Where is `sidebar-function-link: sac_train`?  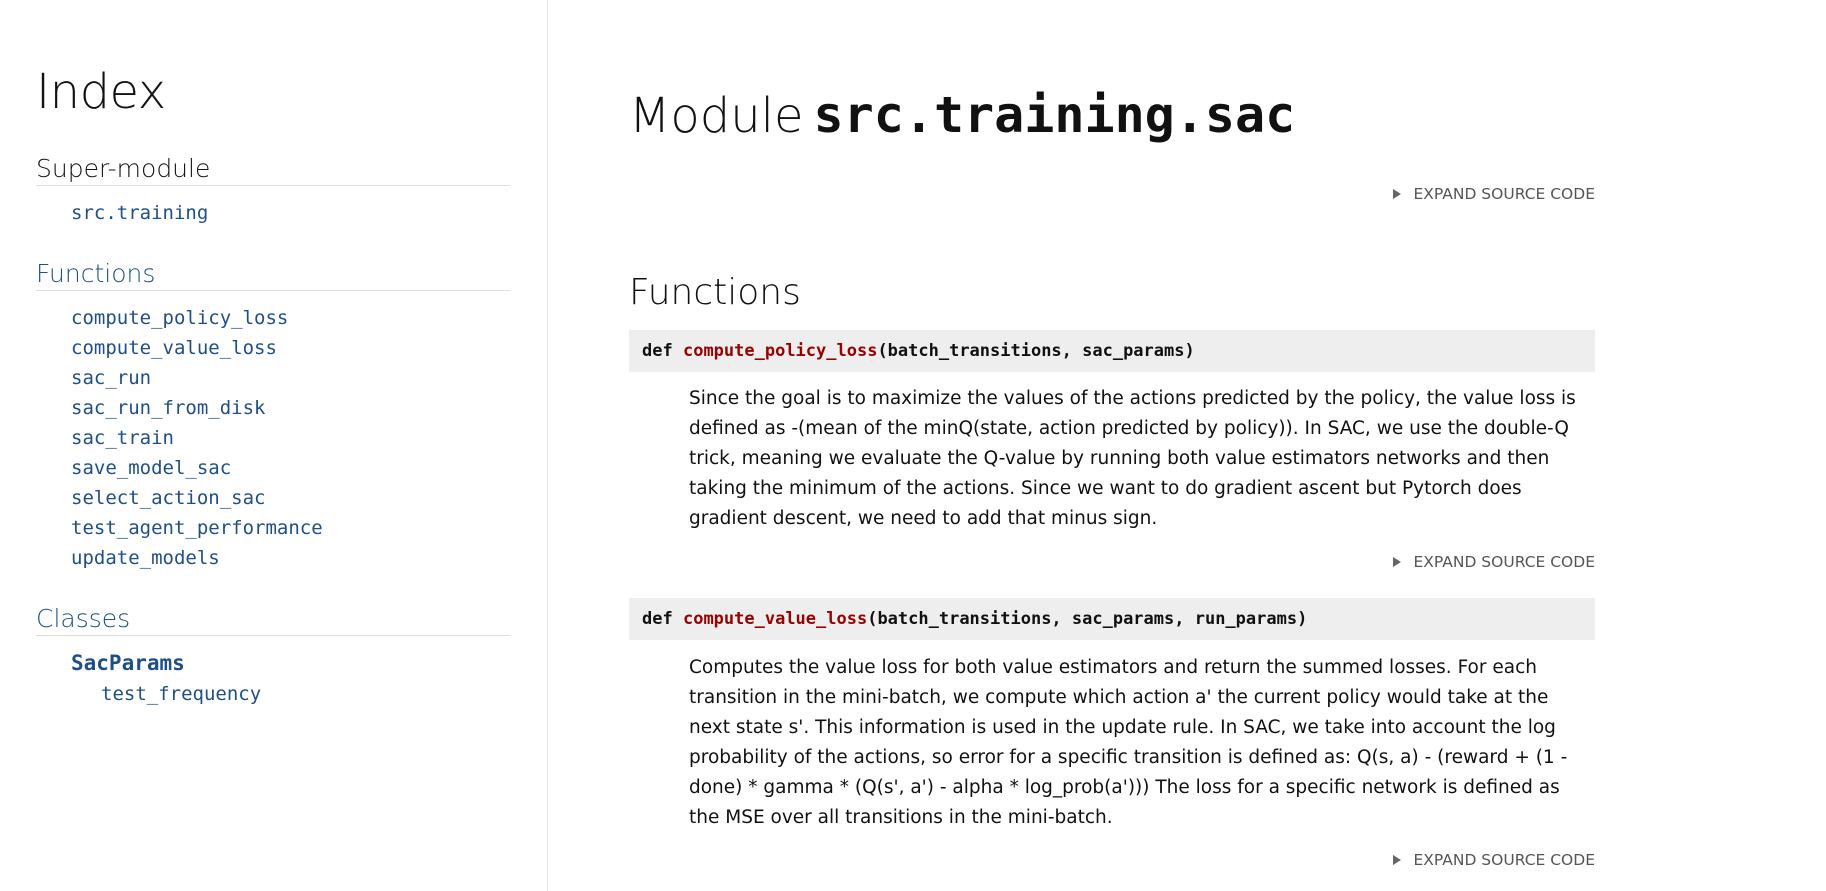 sidebar-function-link: sac_train is located at coordinates (122, 438).